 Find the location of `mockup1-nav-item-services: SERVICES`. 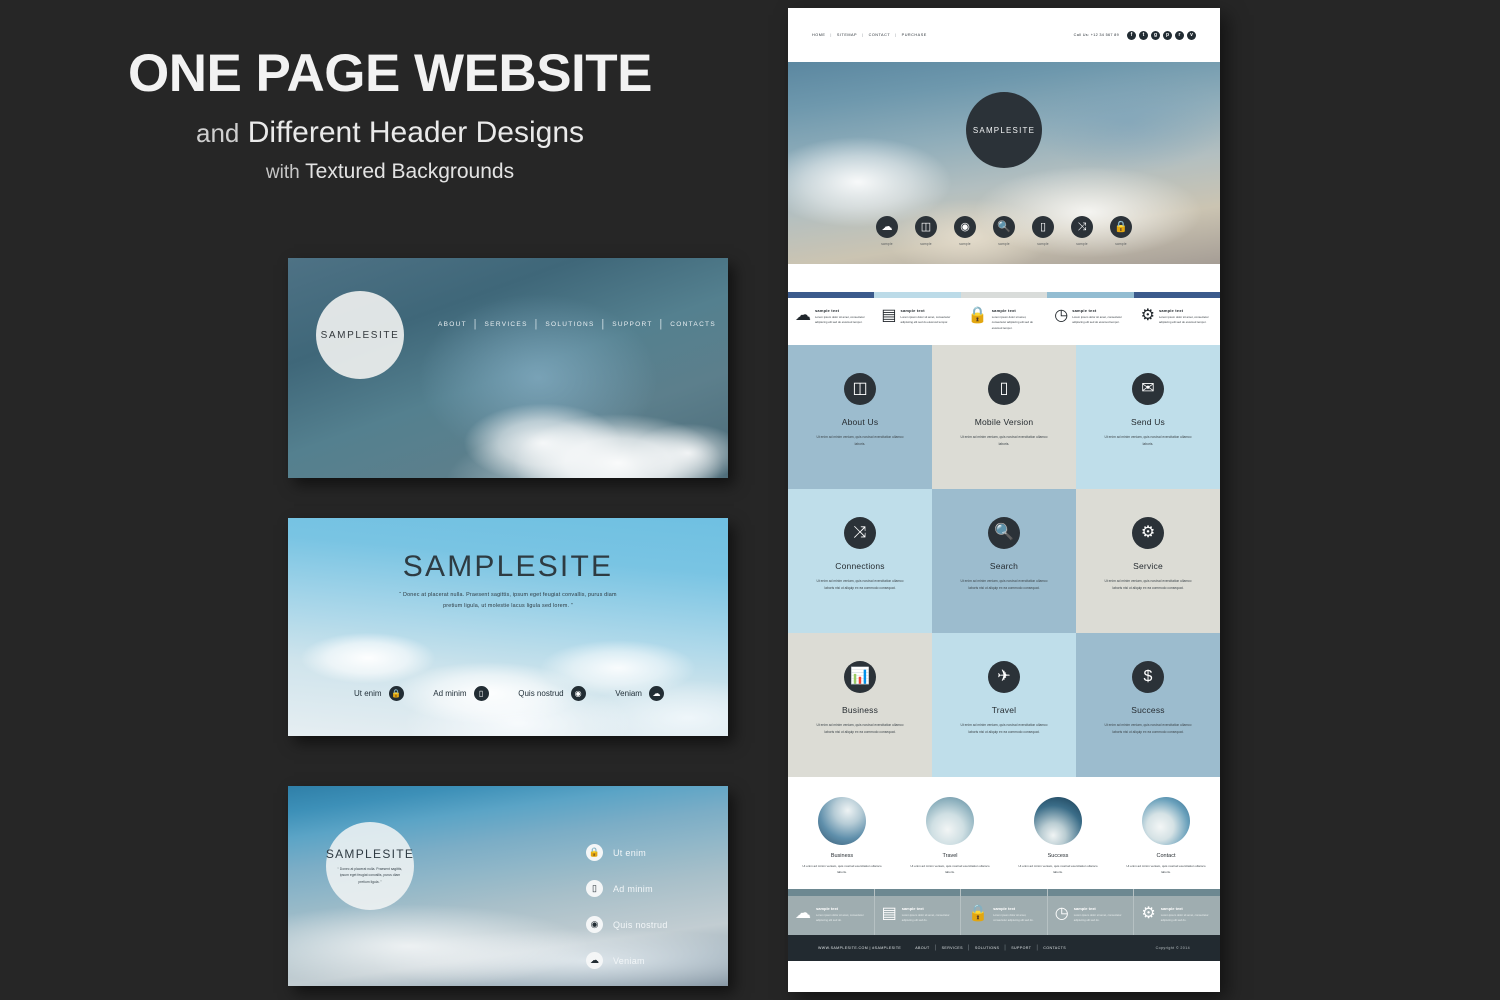

mockup1-nav-item-services: SERVICES is located at coordinates (506, 324).